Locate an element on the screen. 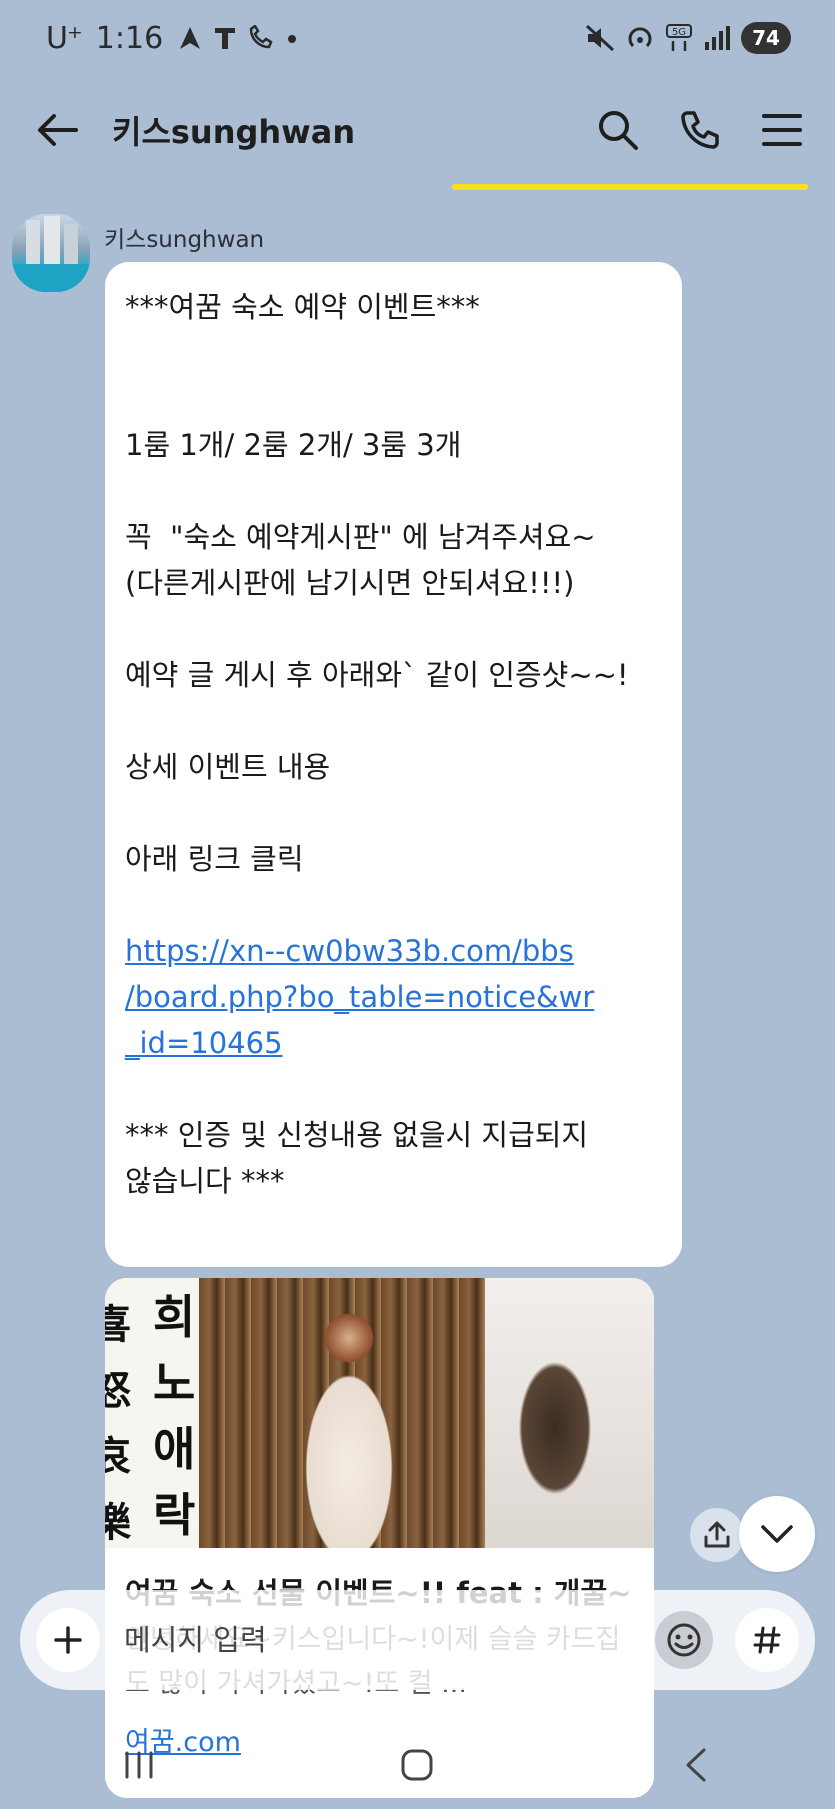 This screenshot has width=835, height=1809. message-input-bar is located at coordinates (417, 1640).